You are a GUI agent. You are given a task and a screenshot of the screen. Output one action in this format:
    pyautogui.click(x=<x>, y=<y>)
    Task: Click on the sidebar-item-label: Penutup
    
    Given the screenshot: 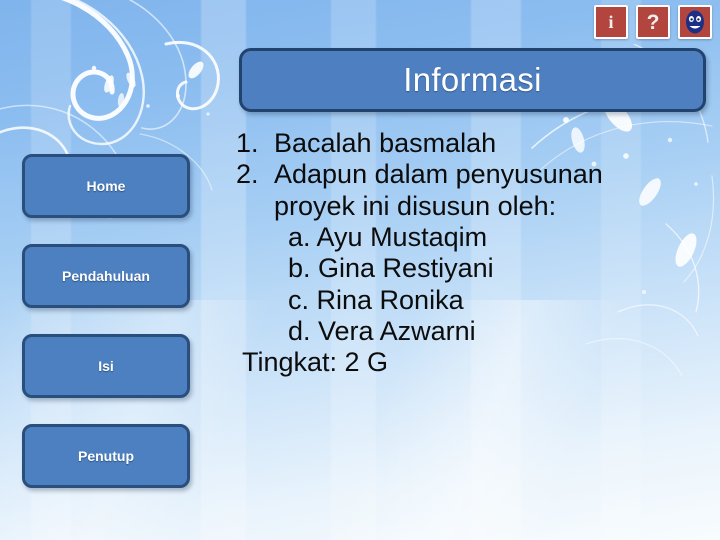 What is the action you would take?
    pyautogui.click(x=106, y=456)
    